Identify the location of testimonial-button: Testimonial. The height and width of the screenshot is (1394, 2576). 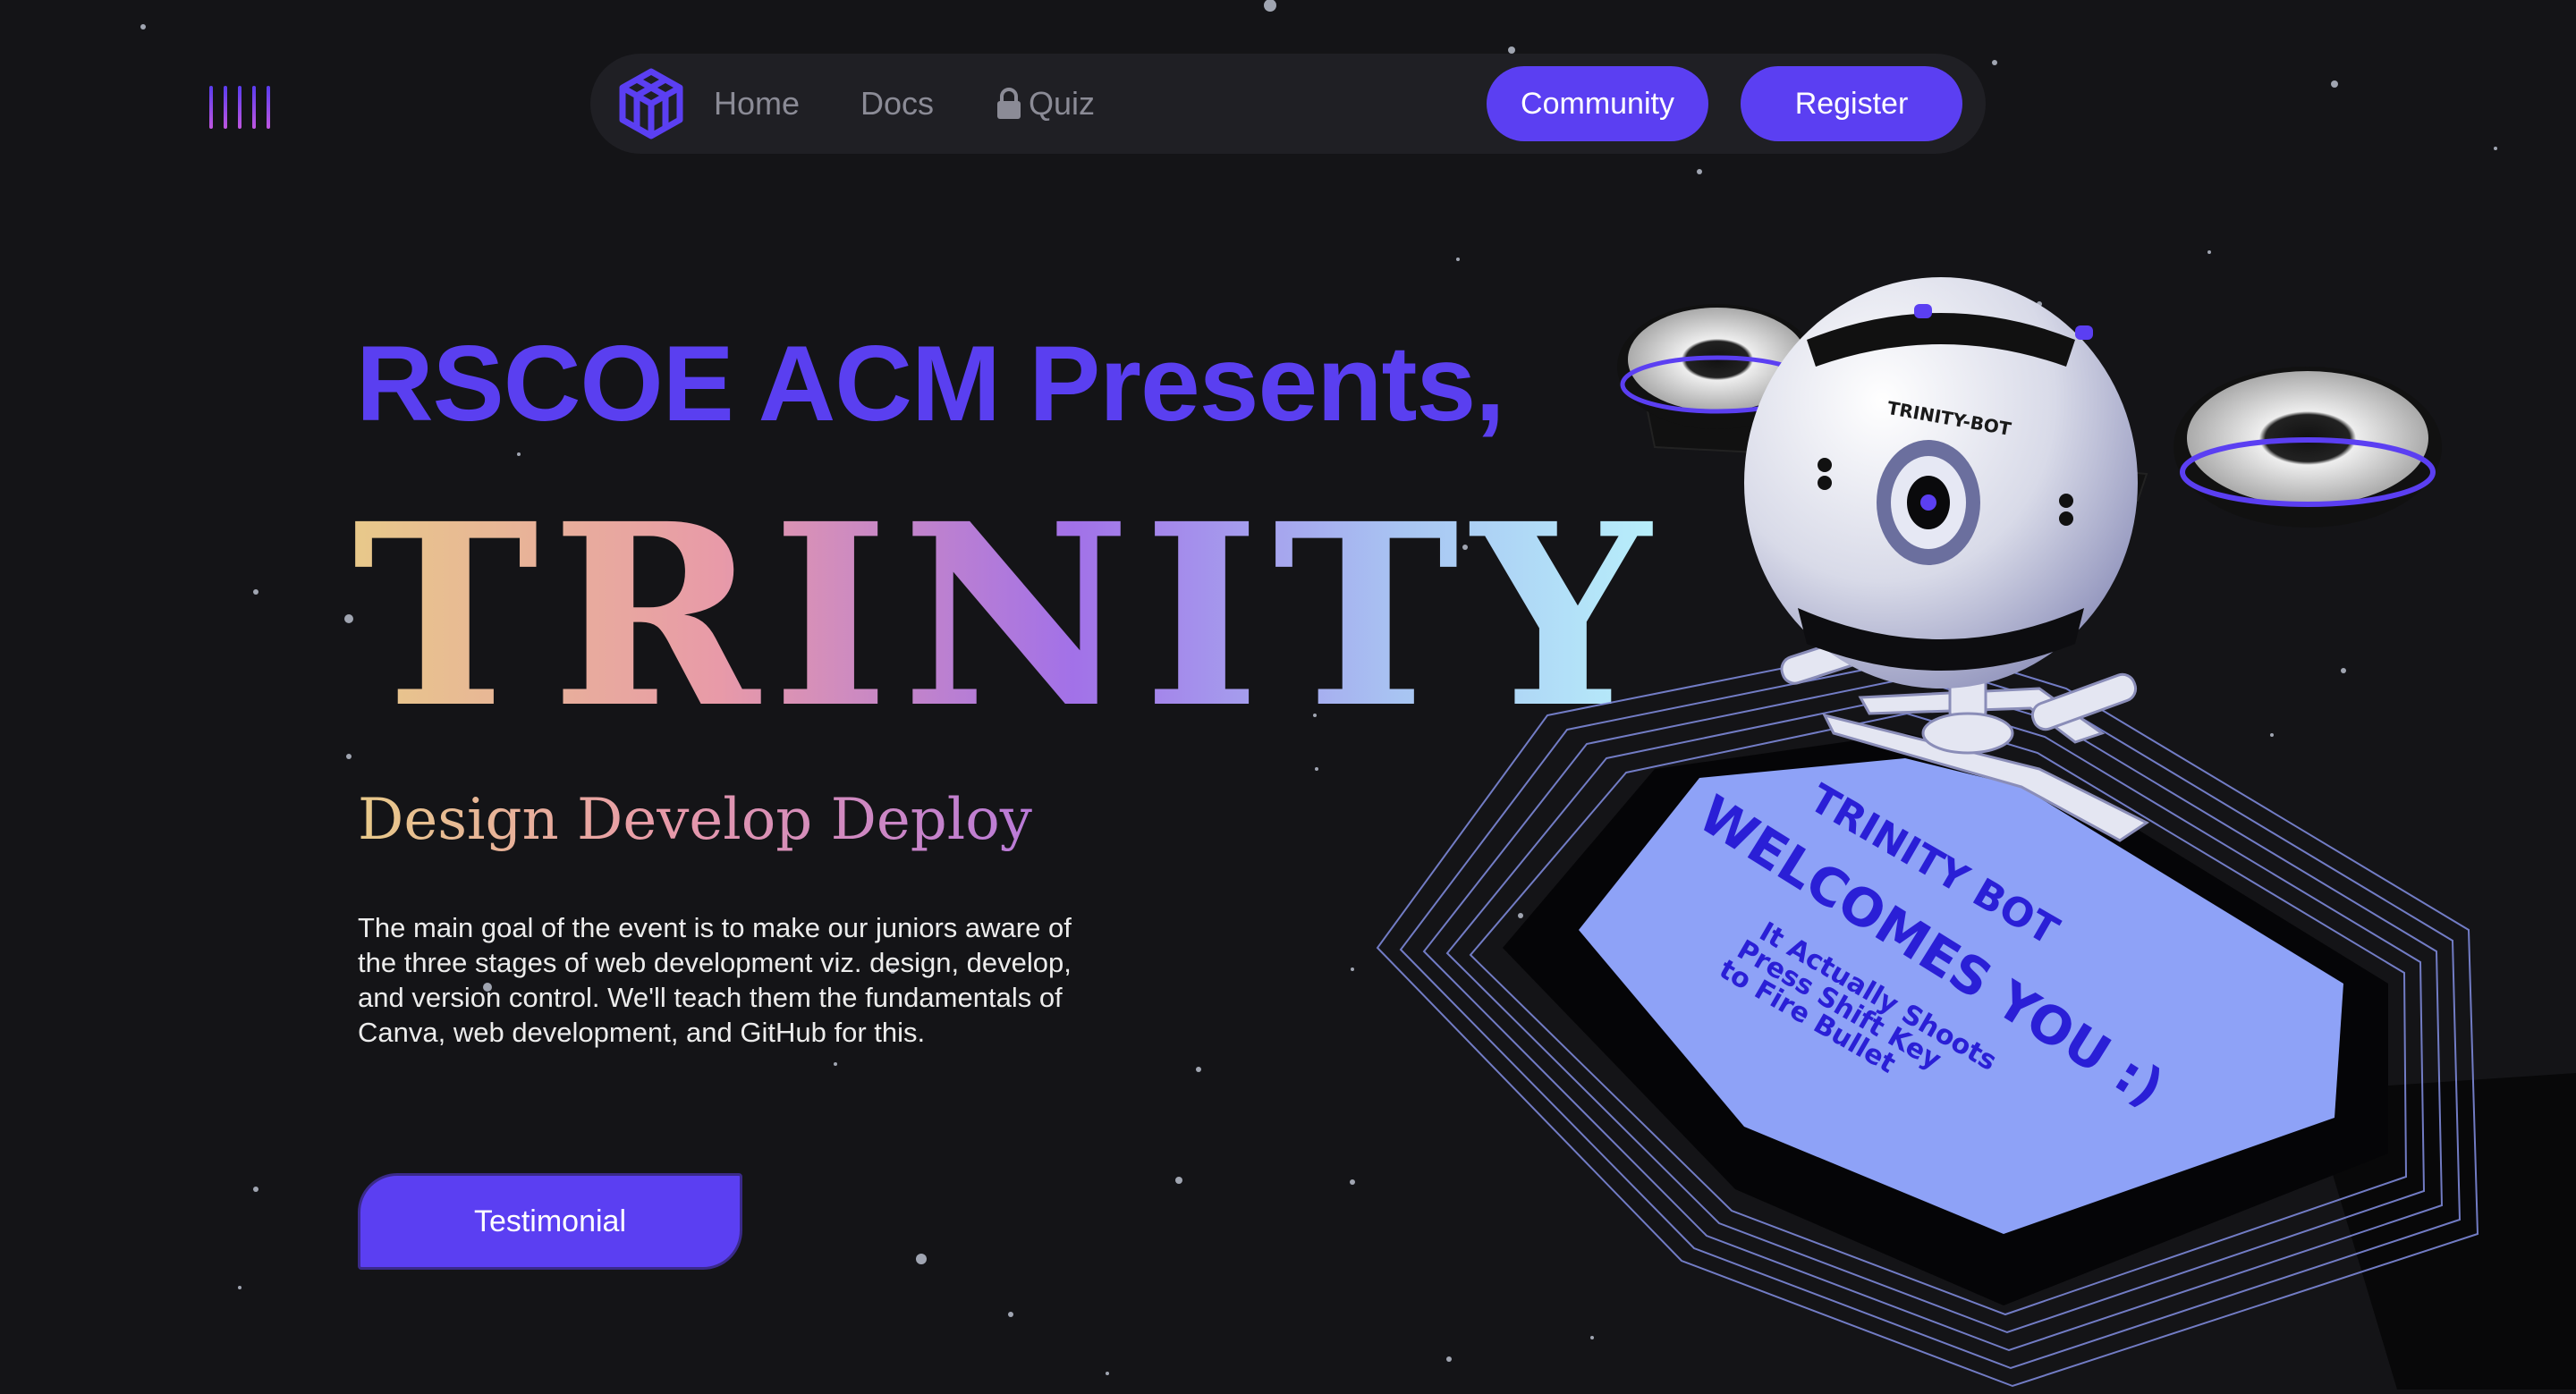
(550, 1221).